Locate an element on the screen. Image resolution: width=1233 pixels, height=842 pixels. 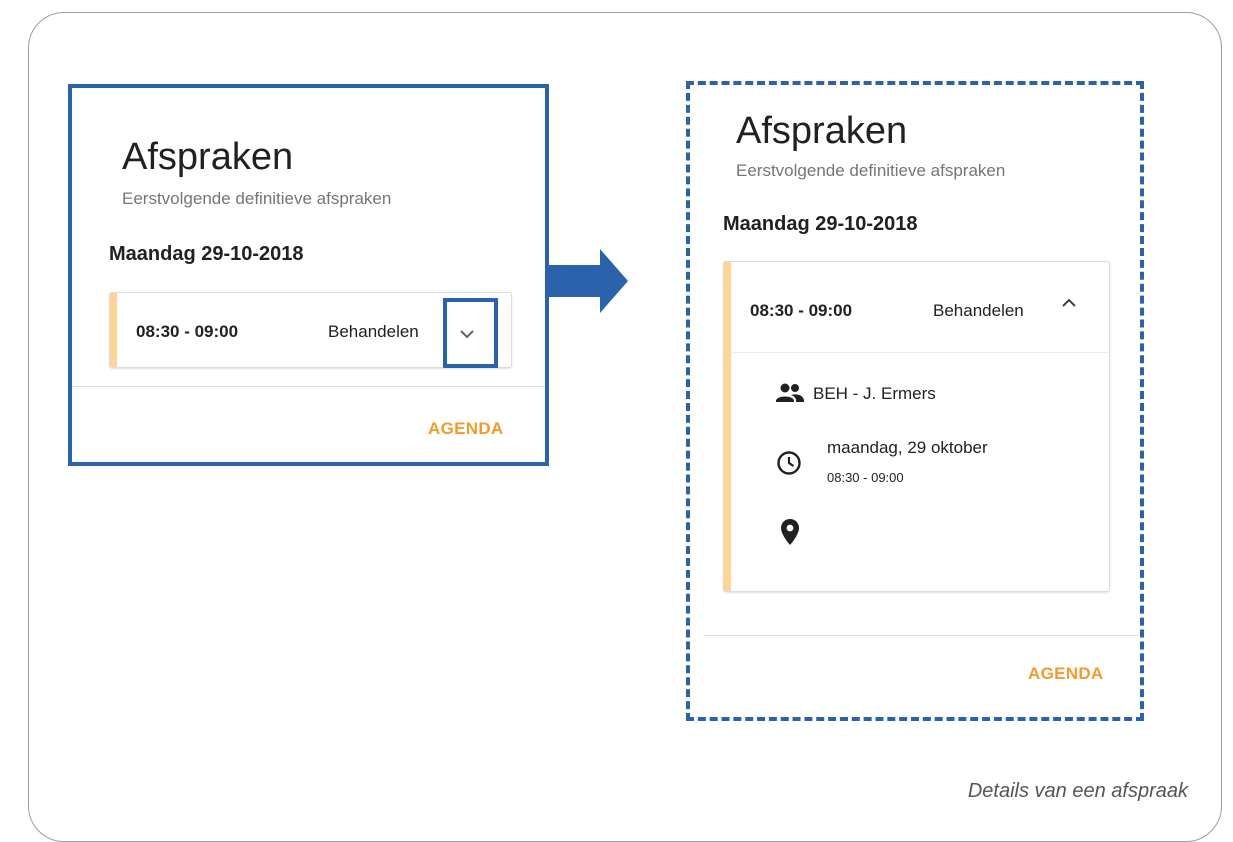
chevron-up-icon is located at coordinates (1069, 303).